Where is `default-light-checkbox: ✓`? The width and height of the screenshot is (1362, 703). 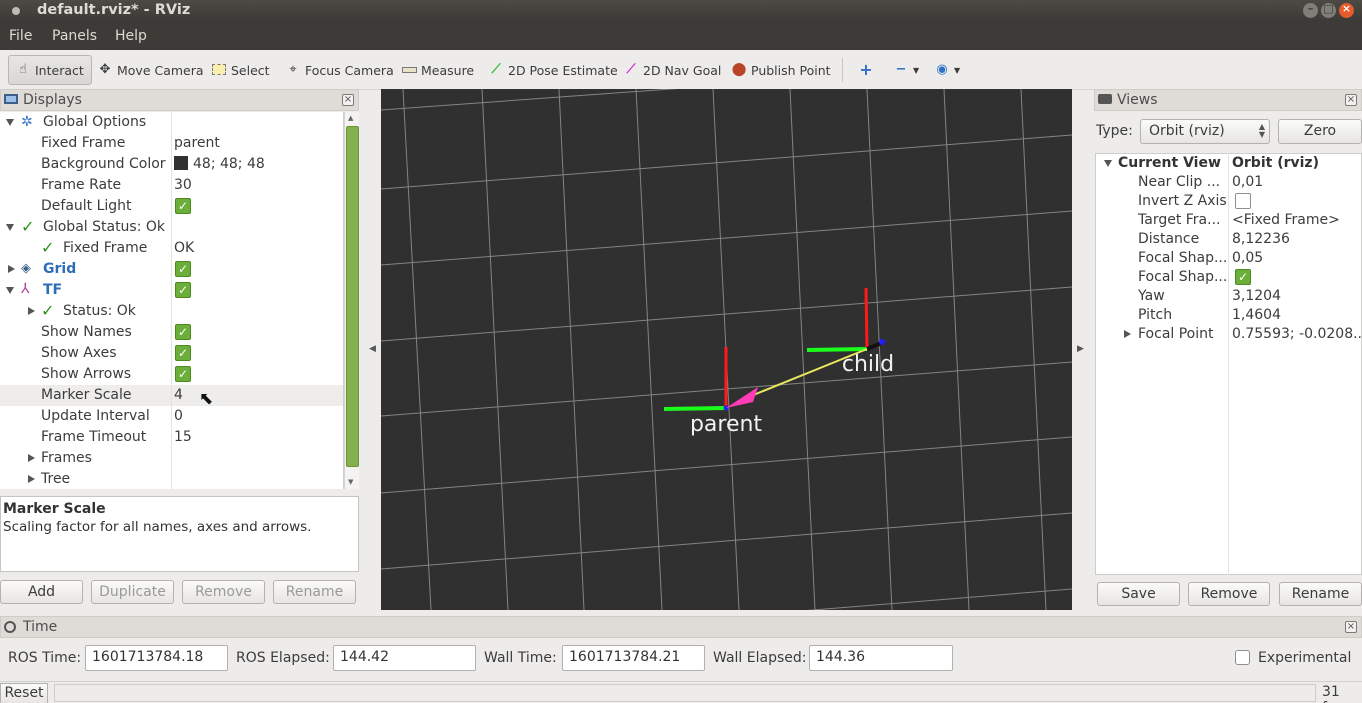 default-light-checkbox: ✓ is located at coordinates (183, 206).